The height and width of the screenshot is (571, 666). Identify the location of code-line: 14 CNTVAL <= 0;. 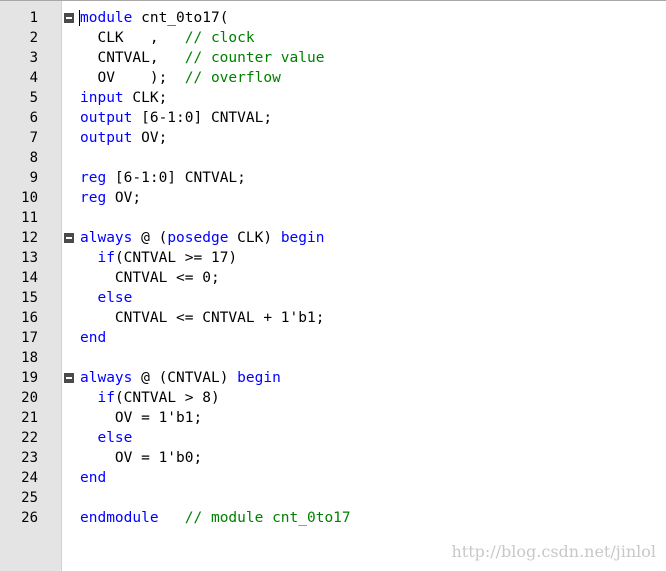
(333, 278).